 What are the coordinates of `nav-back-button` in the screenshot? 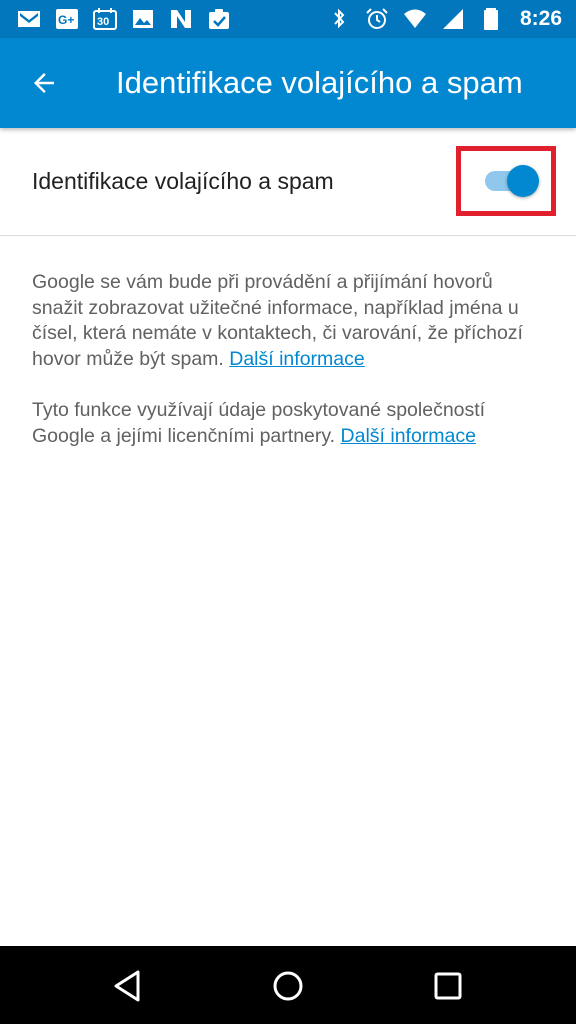 It's located at (128, 986).